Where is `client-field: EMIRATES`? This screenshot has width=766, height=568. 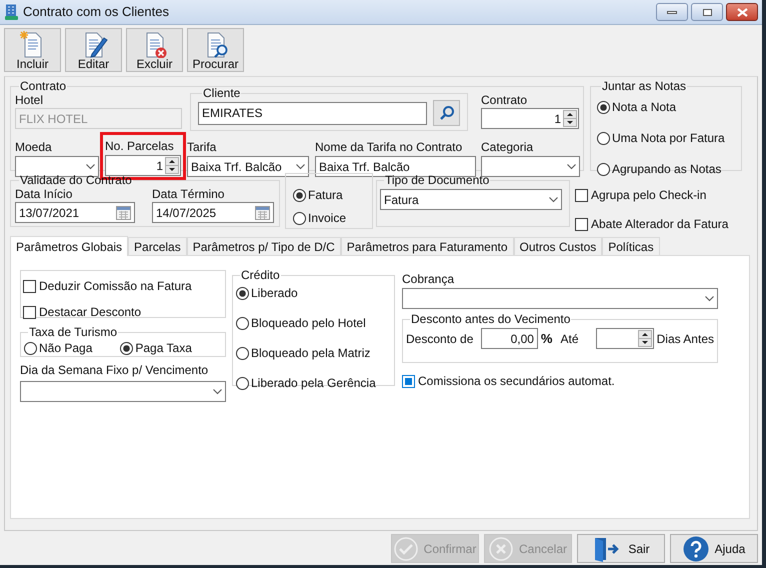
client-field: EMIRATES is located at coordinates (312, 113).